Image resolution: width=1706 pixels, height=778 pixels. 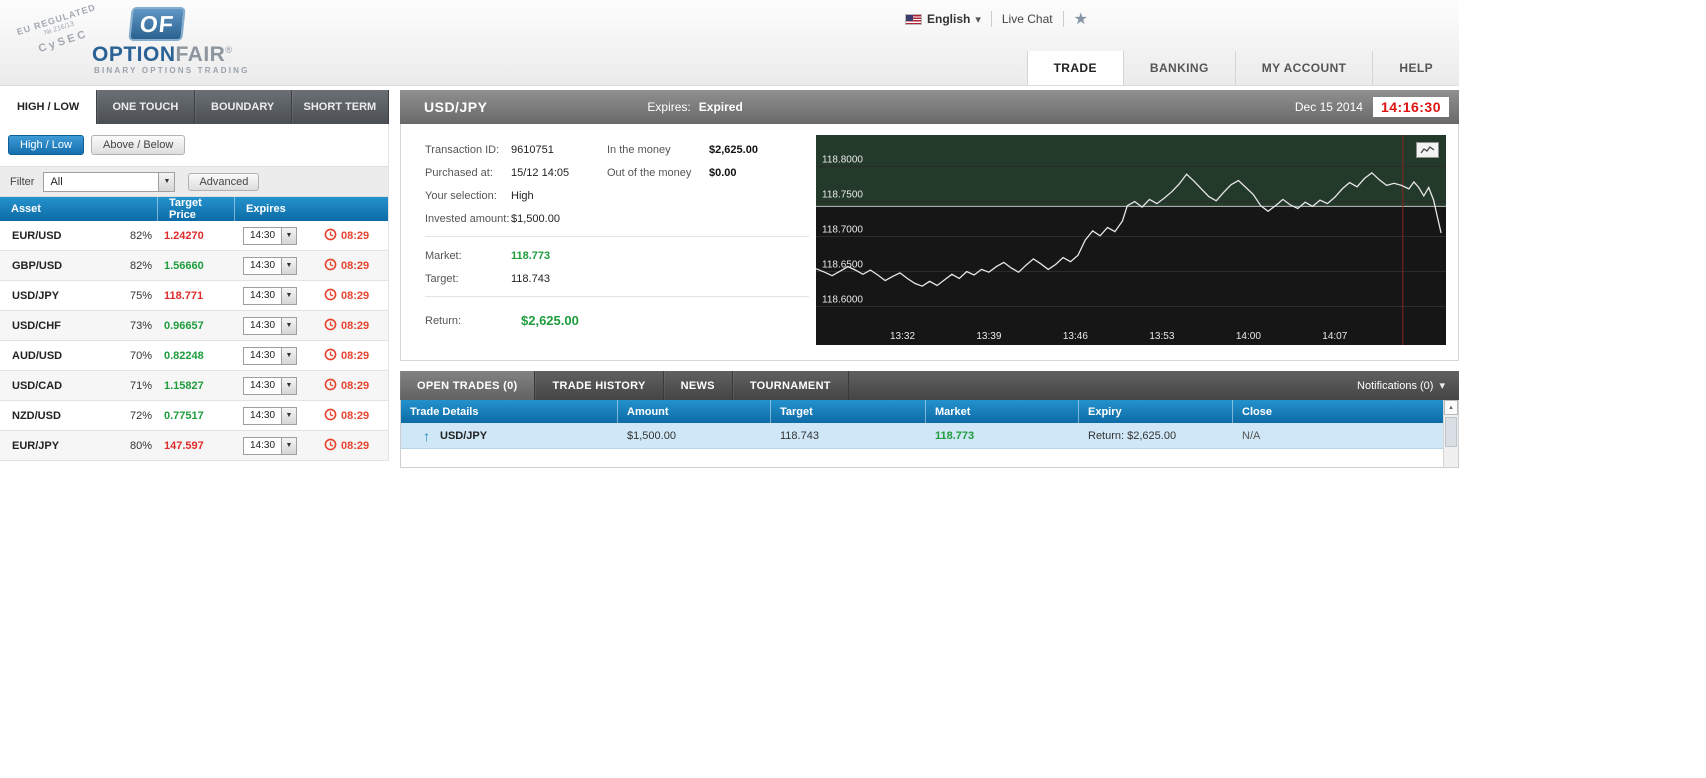 I want to click on out-money-value: $0.00, so click(x=723, y=173).